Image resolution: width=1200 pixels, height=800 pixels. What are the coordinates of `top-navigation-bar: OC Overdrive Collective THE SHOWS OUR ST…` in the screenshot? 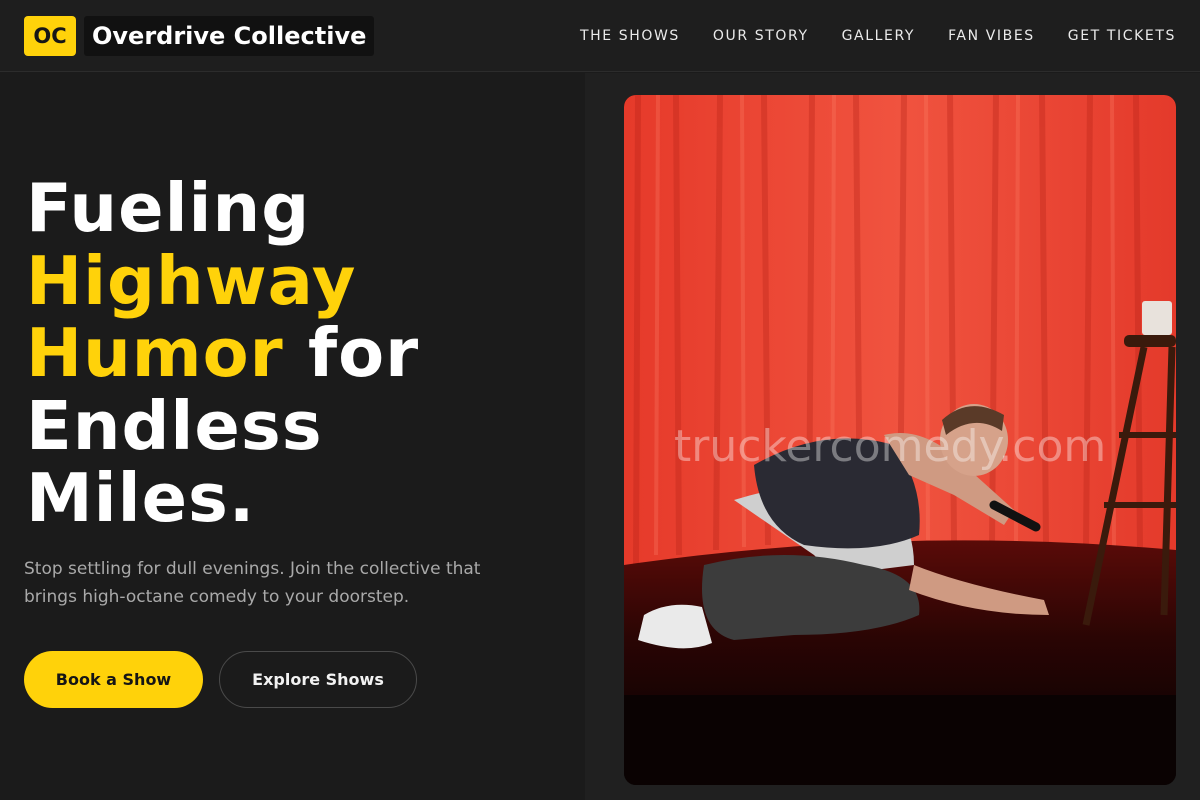 It's located at (600, 36).